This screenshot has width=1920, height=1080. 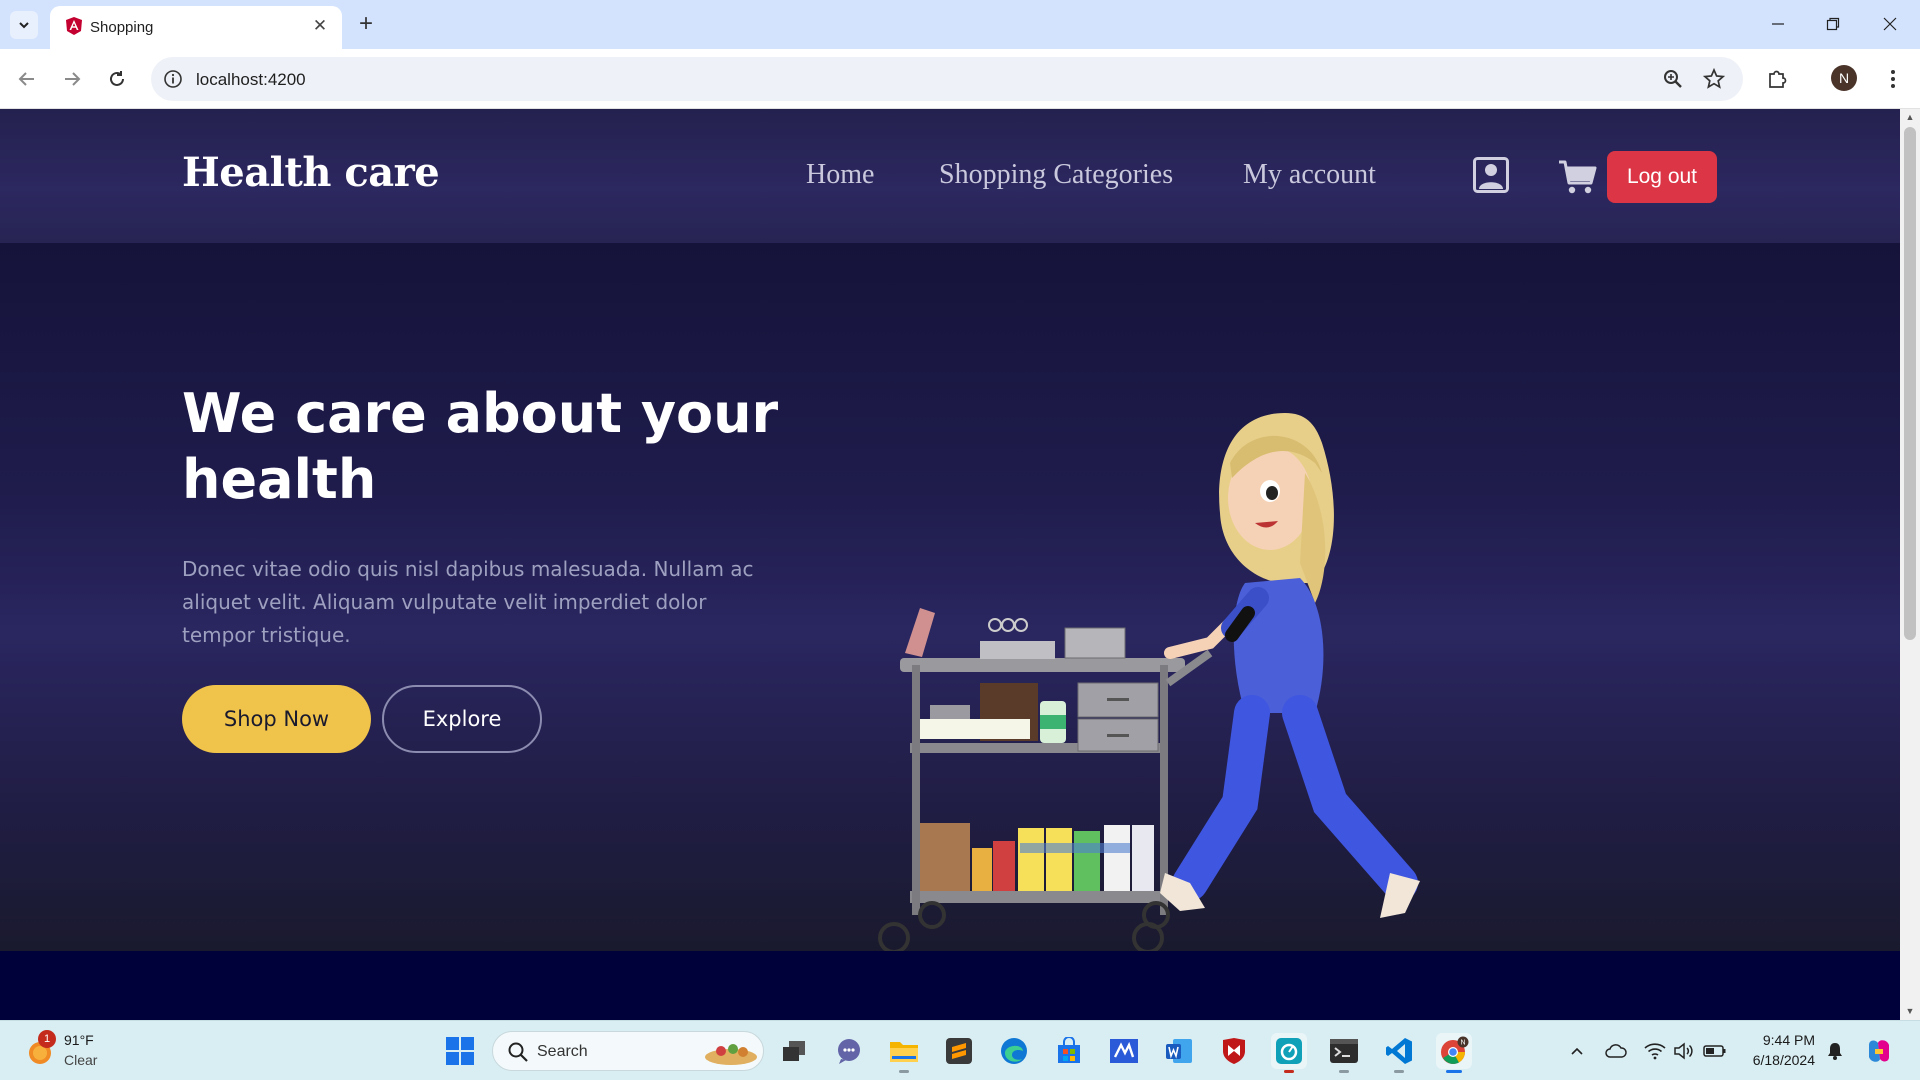 I want to click on tray-notifications, so click(x=1835, y=1051).